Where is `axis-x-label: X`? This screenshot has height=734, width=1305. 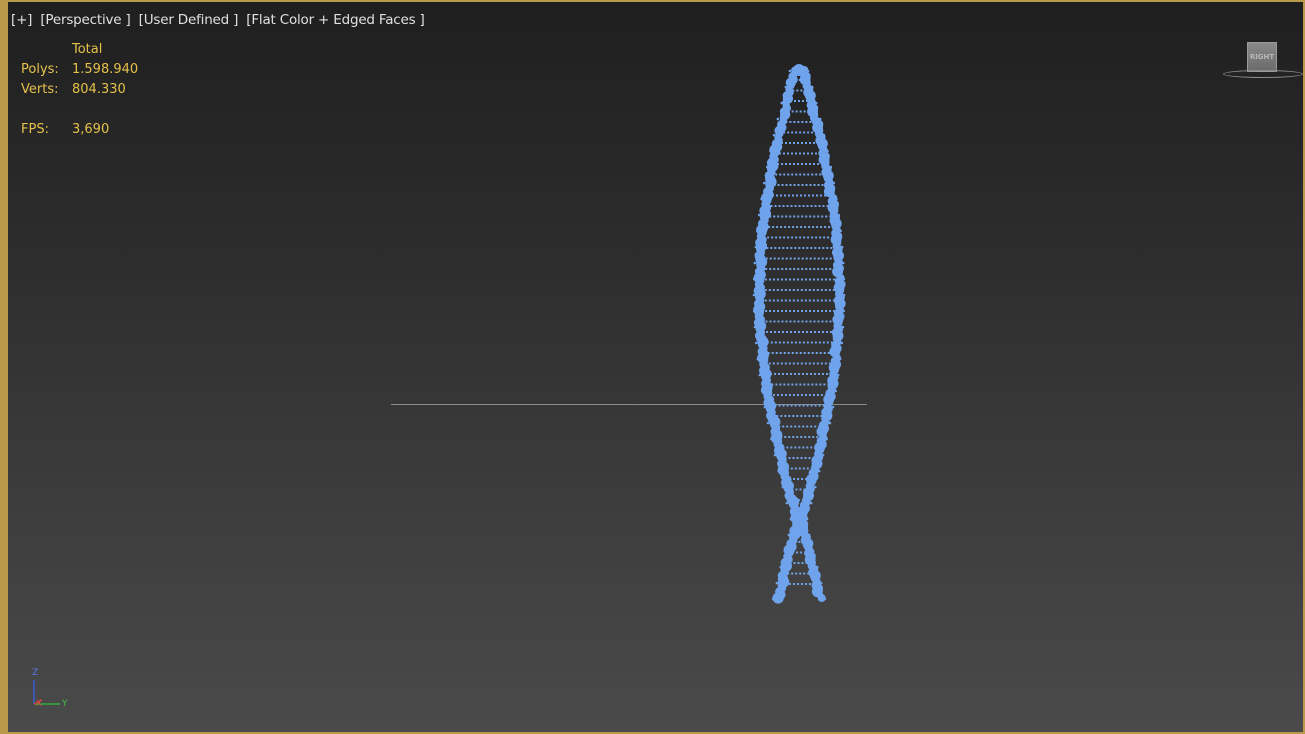
axis-x-label: X is located at coordinates (39, 704).